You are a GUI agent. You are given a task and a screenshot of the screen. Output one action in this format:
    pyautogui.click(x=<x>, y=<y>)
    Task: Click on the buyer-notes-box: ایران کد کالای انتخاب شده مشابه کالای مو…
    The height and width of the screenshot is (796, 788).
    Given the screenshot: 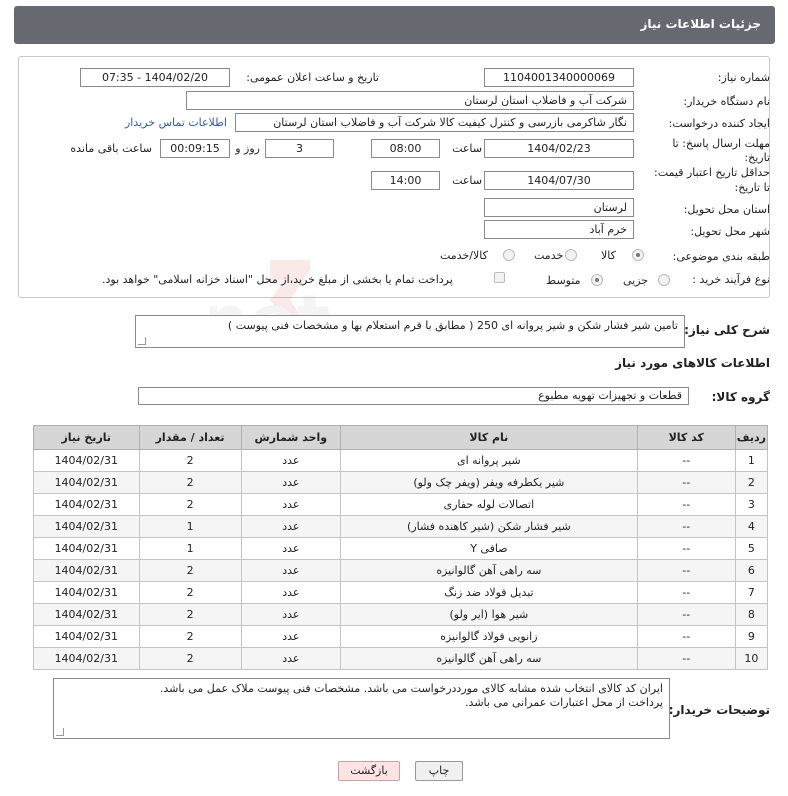 What is the action you would take?
    pyautogui.click(x=361, y=708)
    